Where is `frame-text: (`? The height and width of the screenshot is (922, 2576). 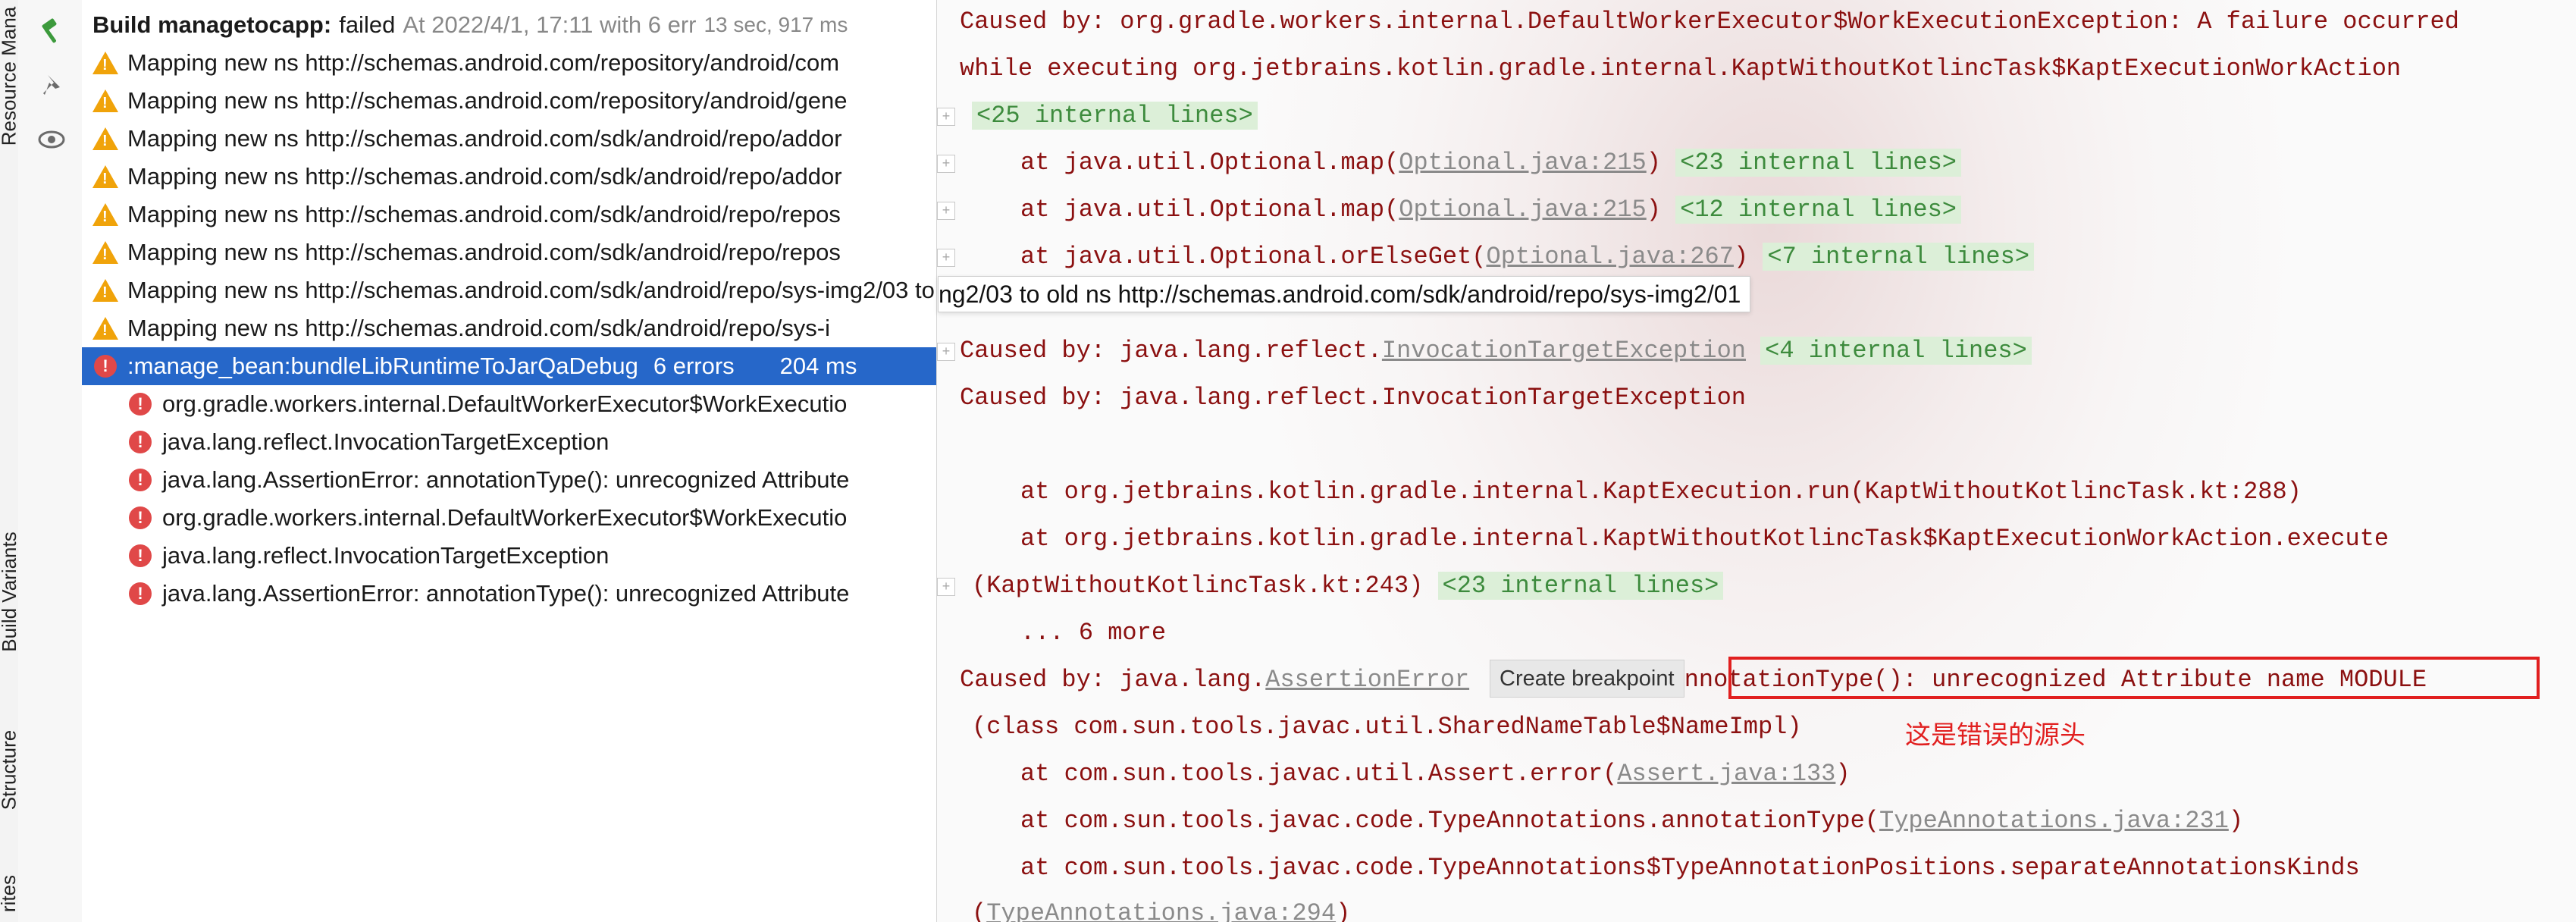 frame-text: ( is located at coordinates (980, 911).